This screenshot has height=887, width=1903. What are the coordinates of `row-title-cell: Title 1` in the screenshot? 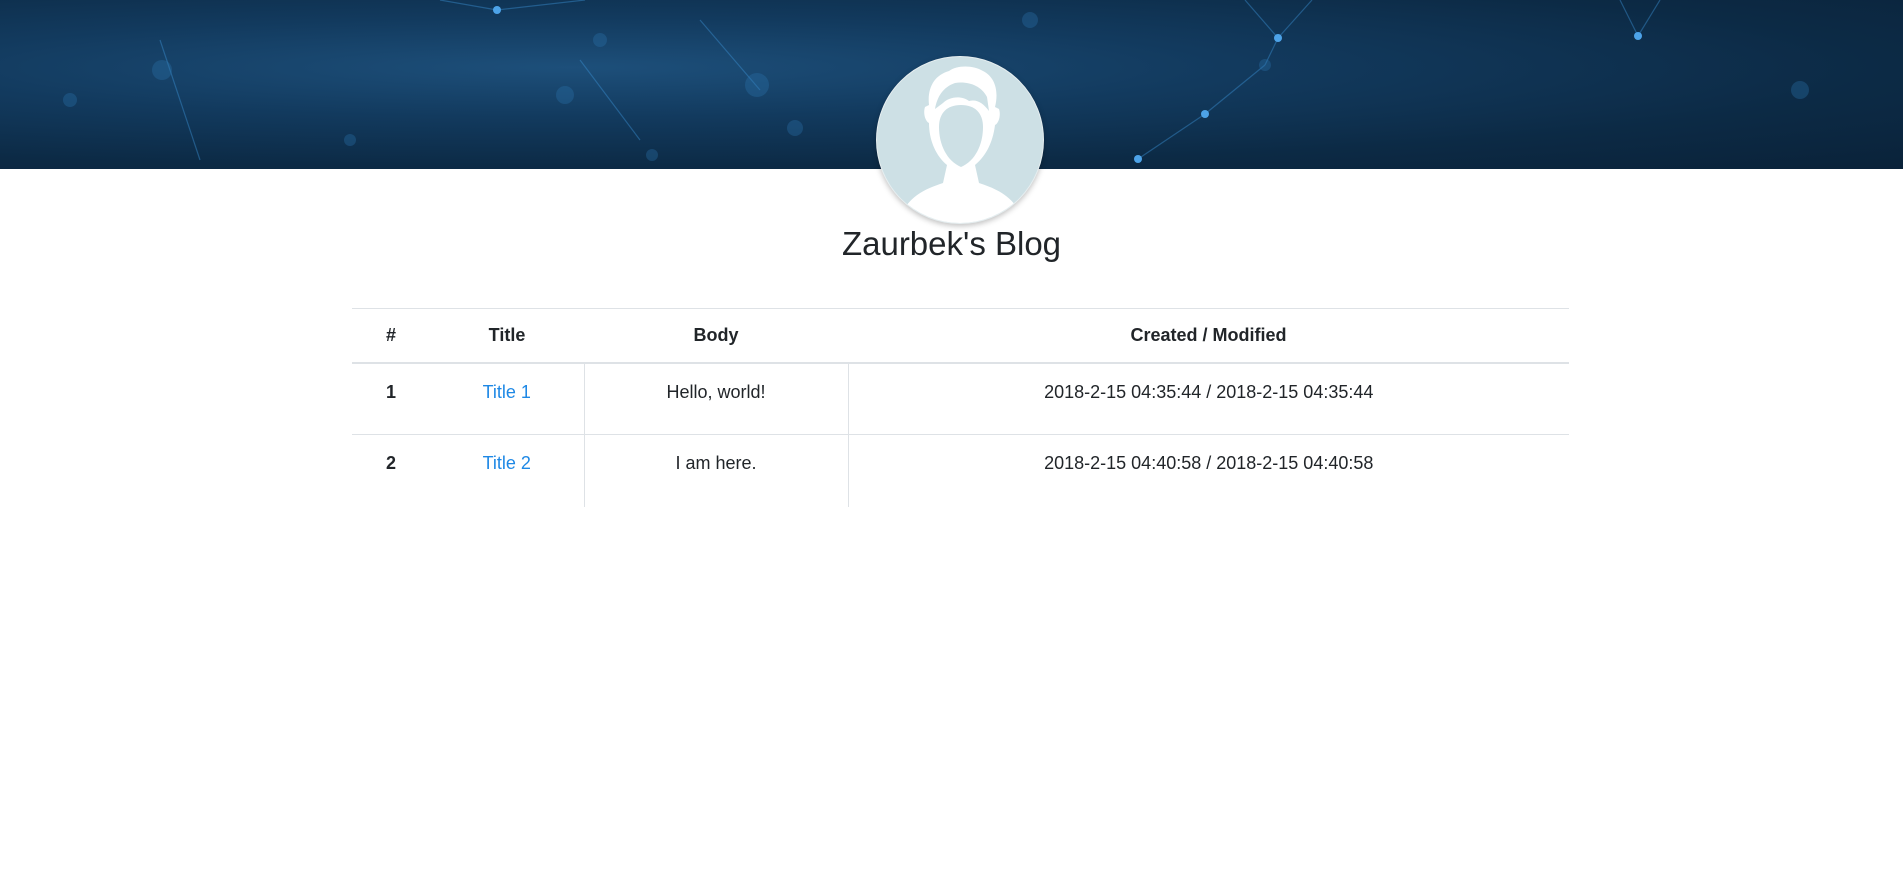 It's located at (507, 399).